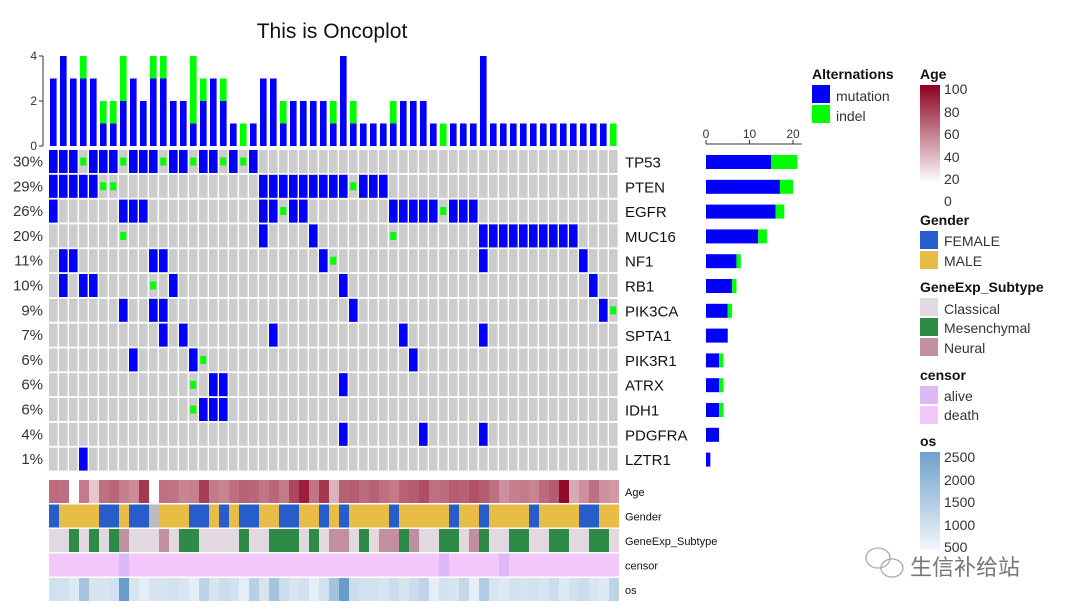 This screenshot has width=1080, height=613. Describe the element at coordinates (929, 395) in the screenshot. I see `legend-alive-swatch` at that location.